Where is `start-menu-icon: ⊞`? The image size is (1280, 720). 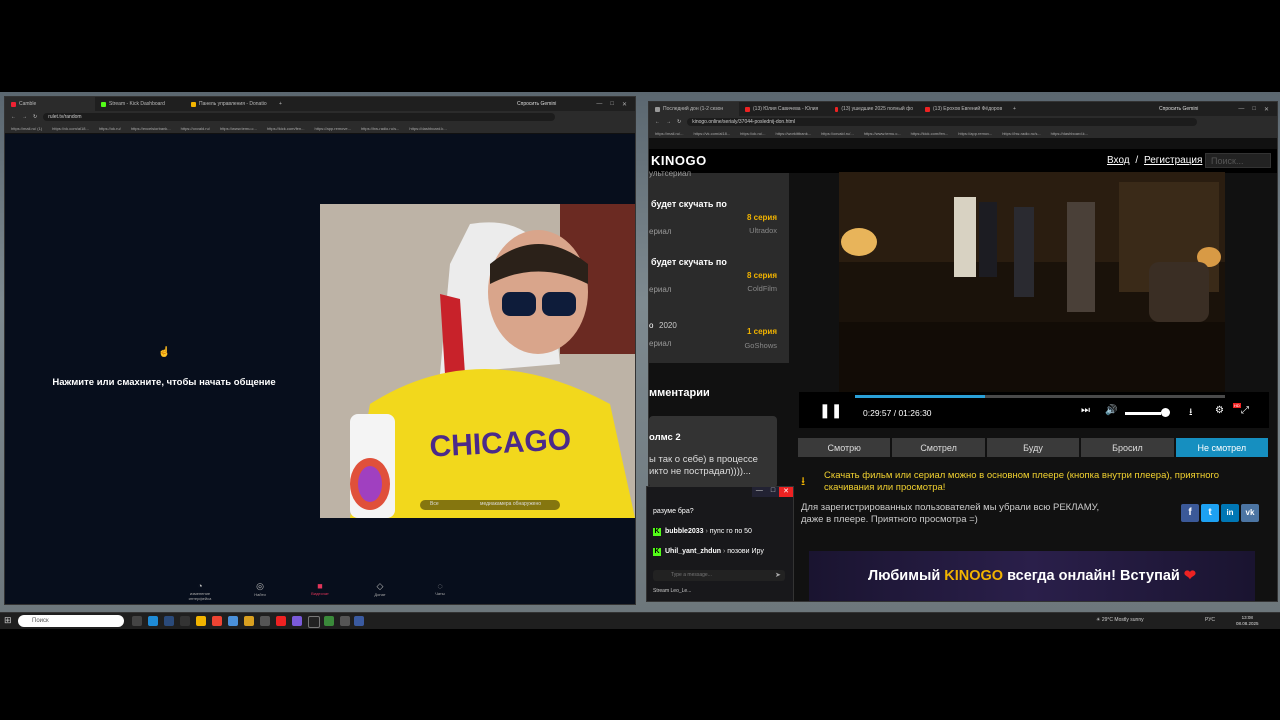 start-menu-icon: ⊞ is located at coordinates (8, 620).